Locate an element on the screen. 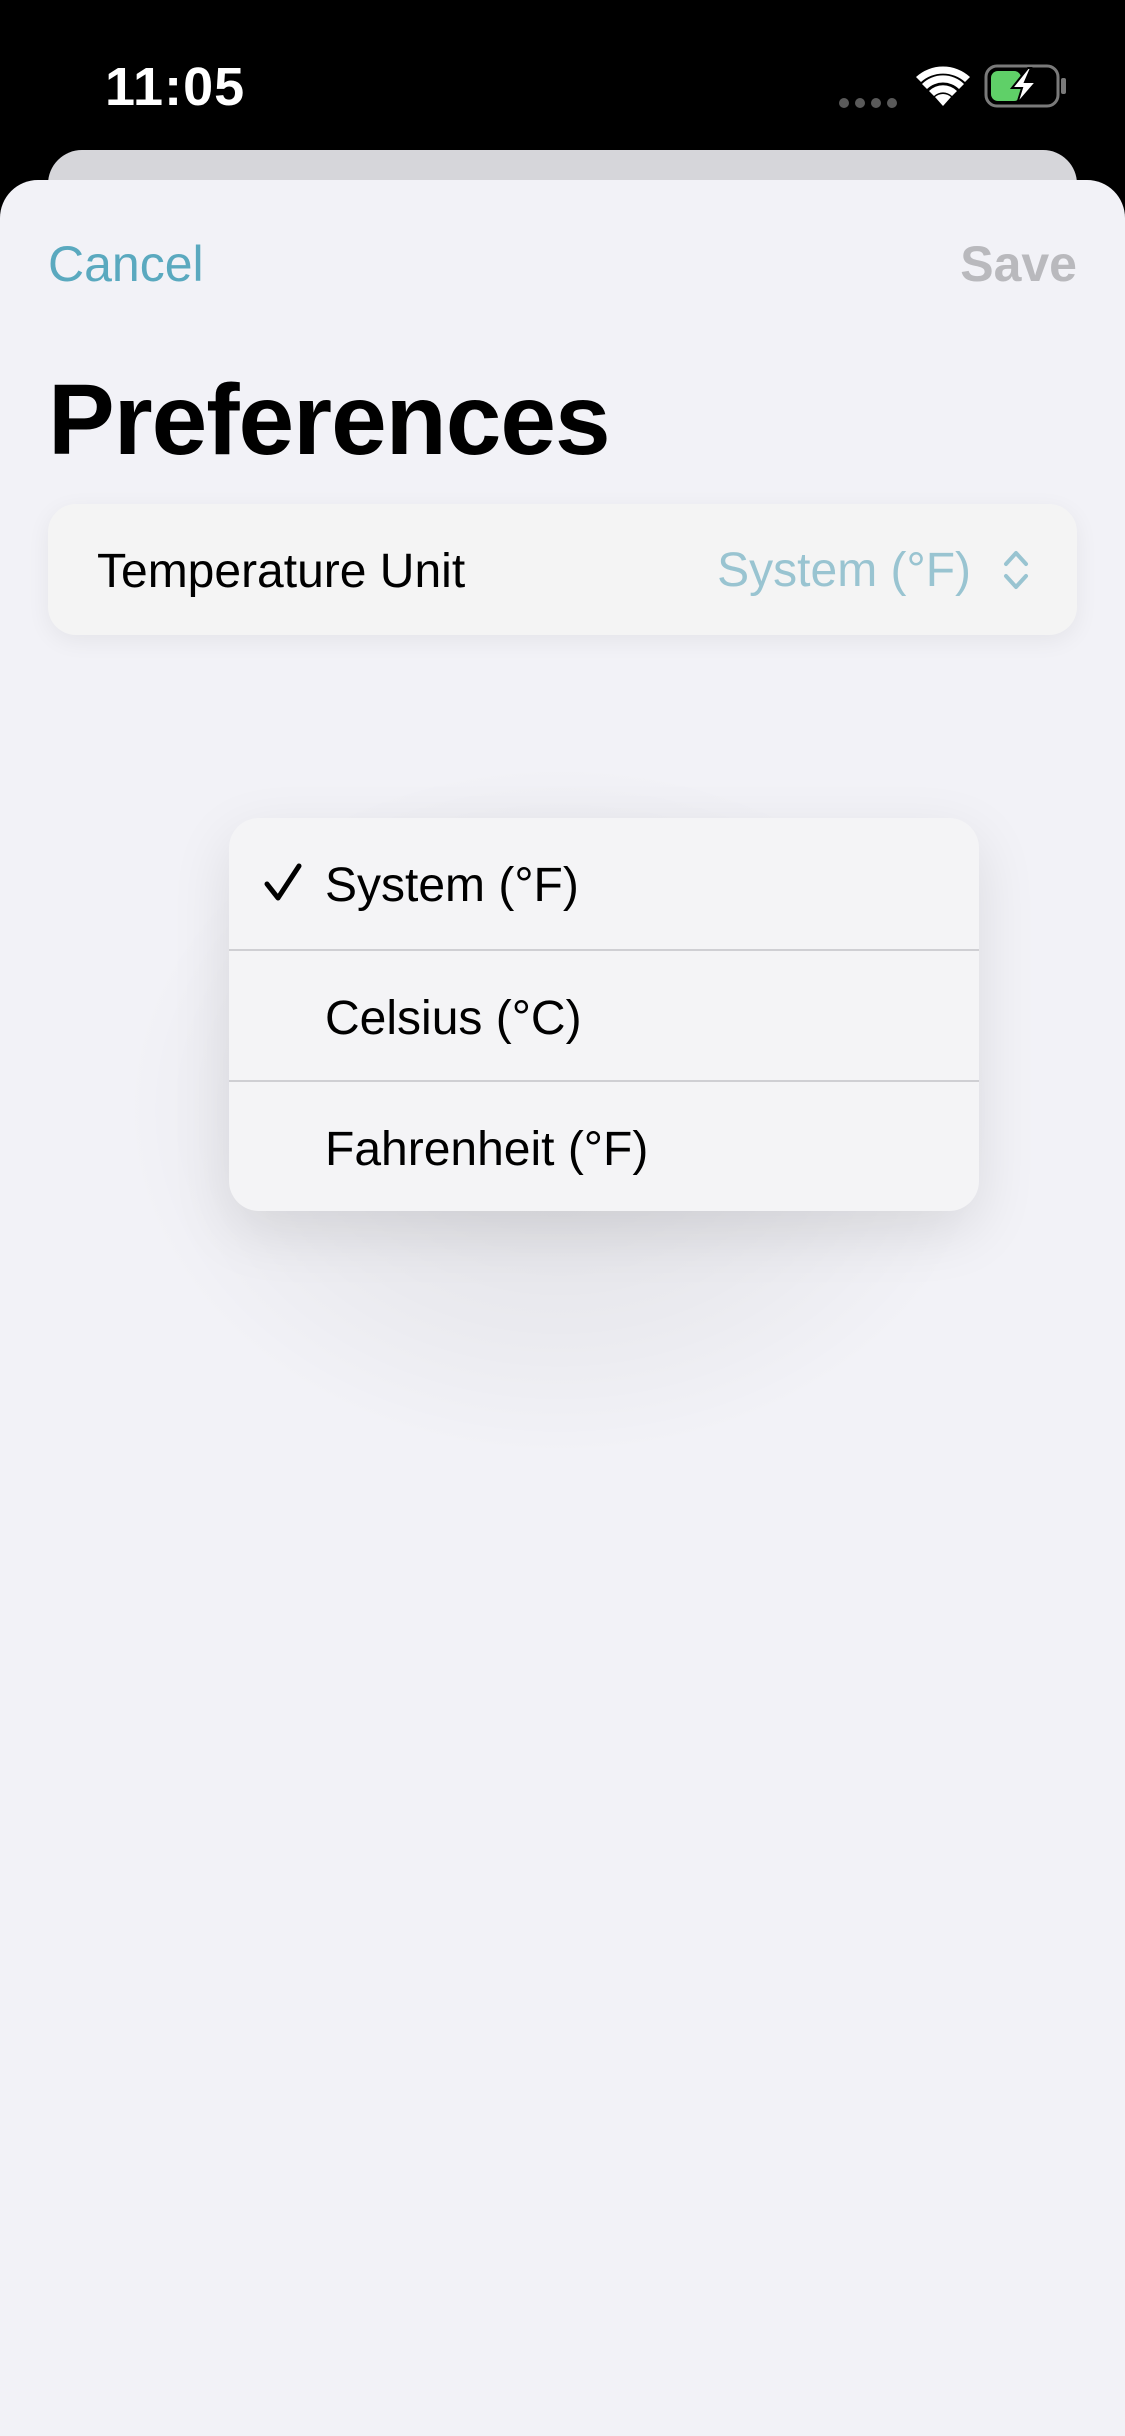 The width and height of the screenshot is (1125, 2436). menu-item-fahrenheit: Fahrenheit (°F) is located at coordinates (604, 1145).